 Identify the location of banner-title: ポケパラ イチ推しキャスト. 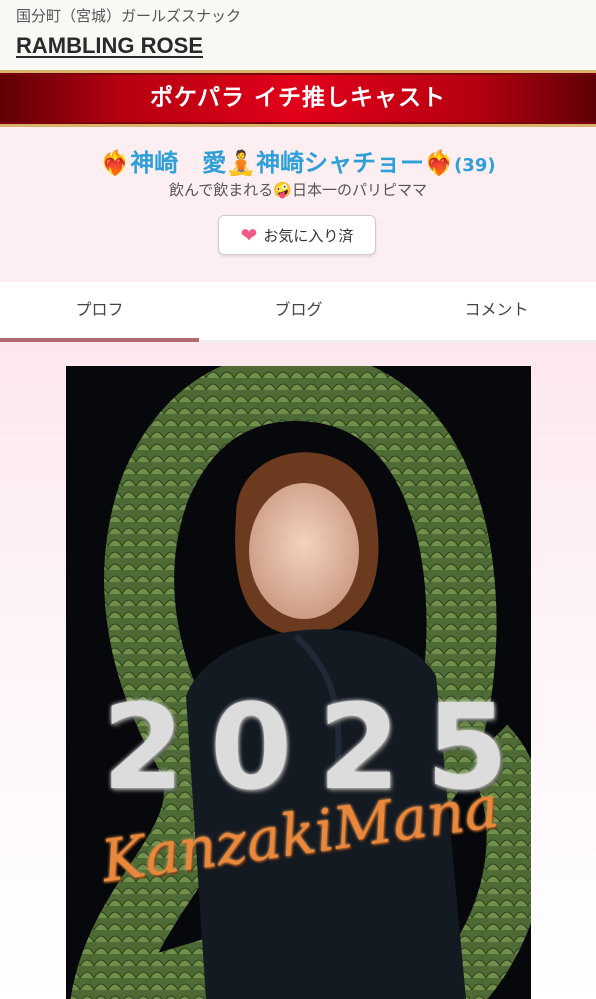
(298, 98).